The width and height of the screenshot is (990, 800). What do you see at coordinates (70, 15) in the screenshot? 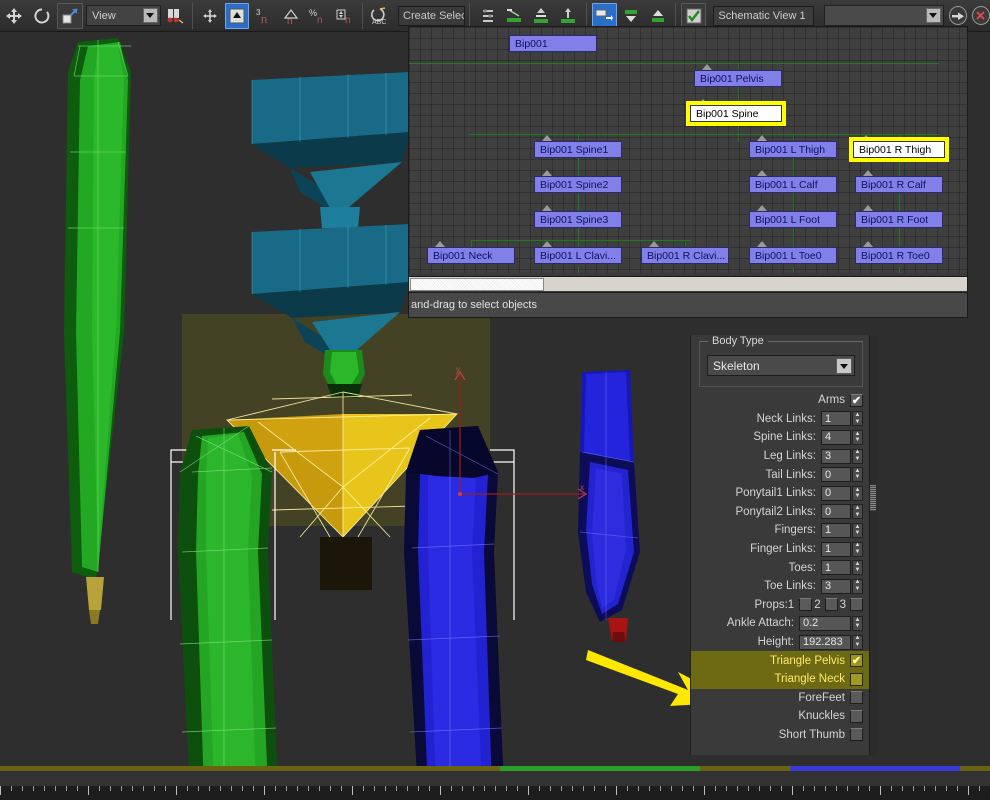
I see `select-and-scale-icon` at bounding box center [70, 15].